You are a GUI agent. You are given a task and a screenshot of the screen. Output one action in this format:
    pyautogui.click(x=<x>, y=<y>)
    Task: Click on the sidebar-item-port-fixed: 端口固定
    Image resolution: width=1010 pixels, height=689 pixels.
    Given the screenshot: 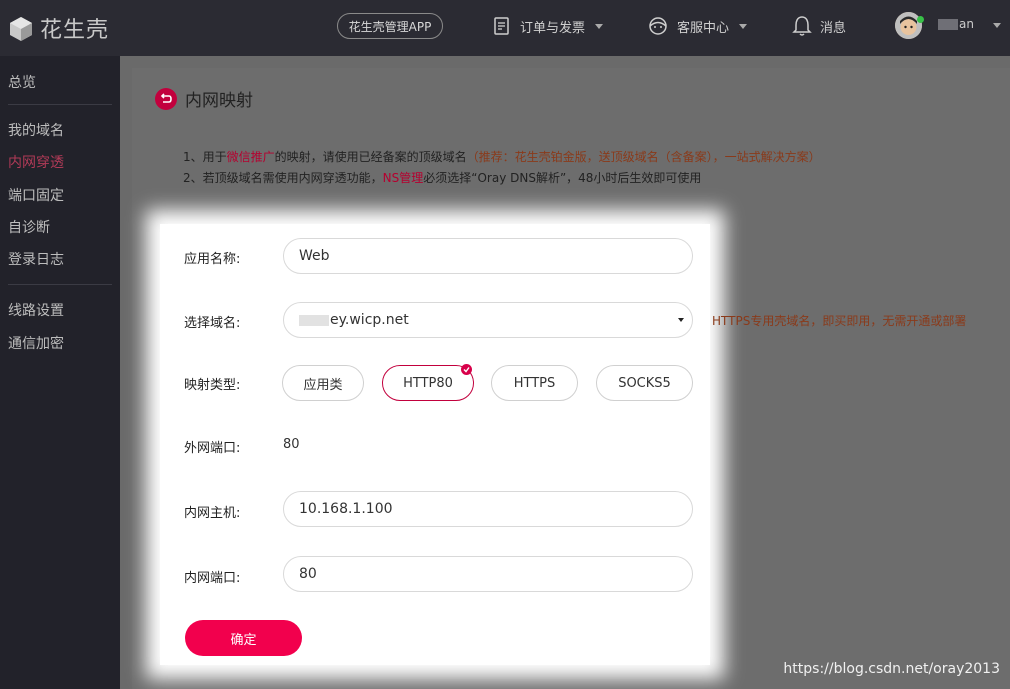 What is the action you would take?
    pyautogui.click(x=36, y=195)
    